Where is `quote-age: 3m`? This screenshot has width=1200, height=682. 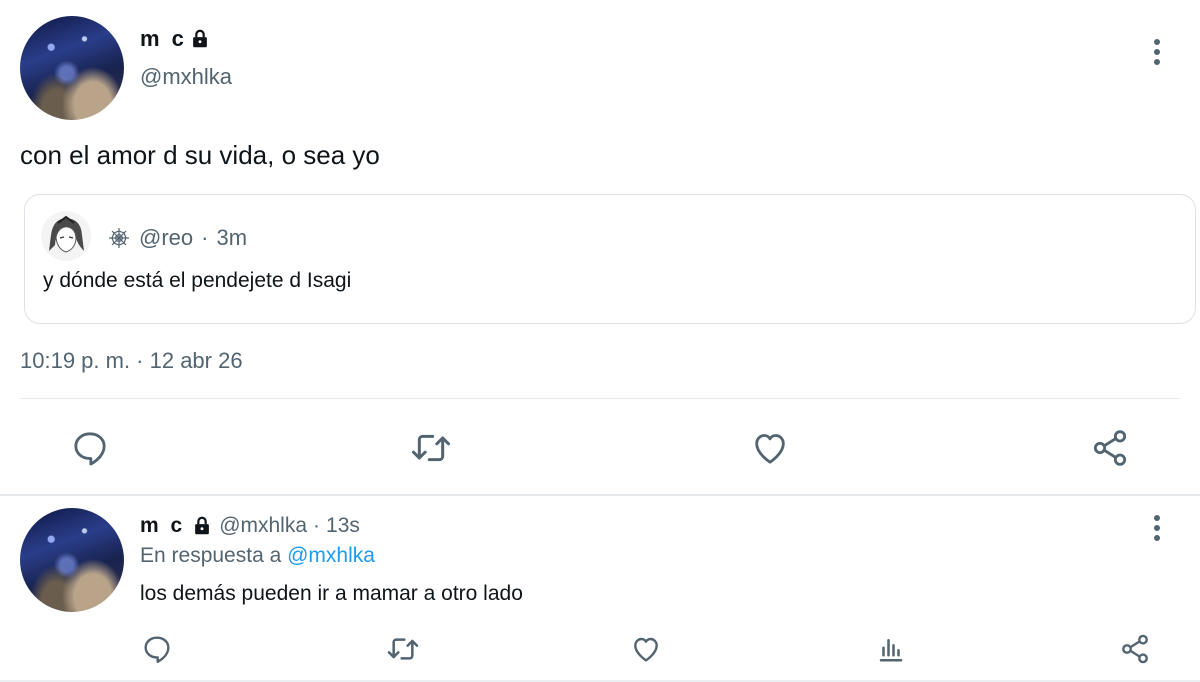 quote-age: 3m is located at coordinates (232, 237).